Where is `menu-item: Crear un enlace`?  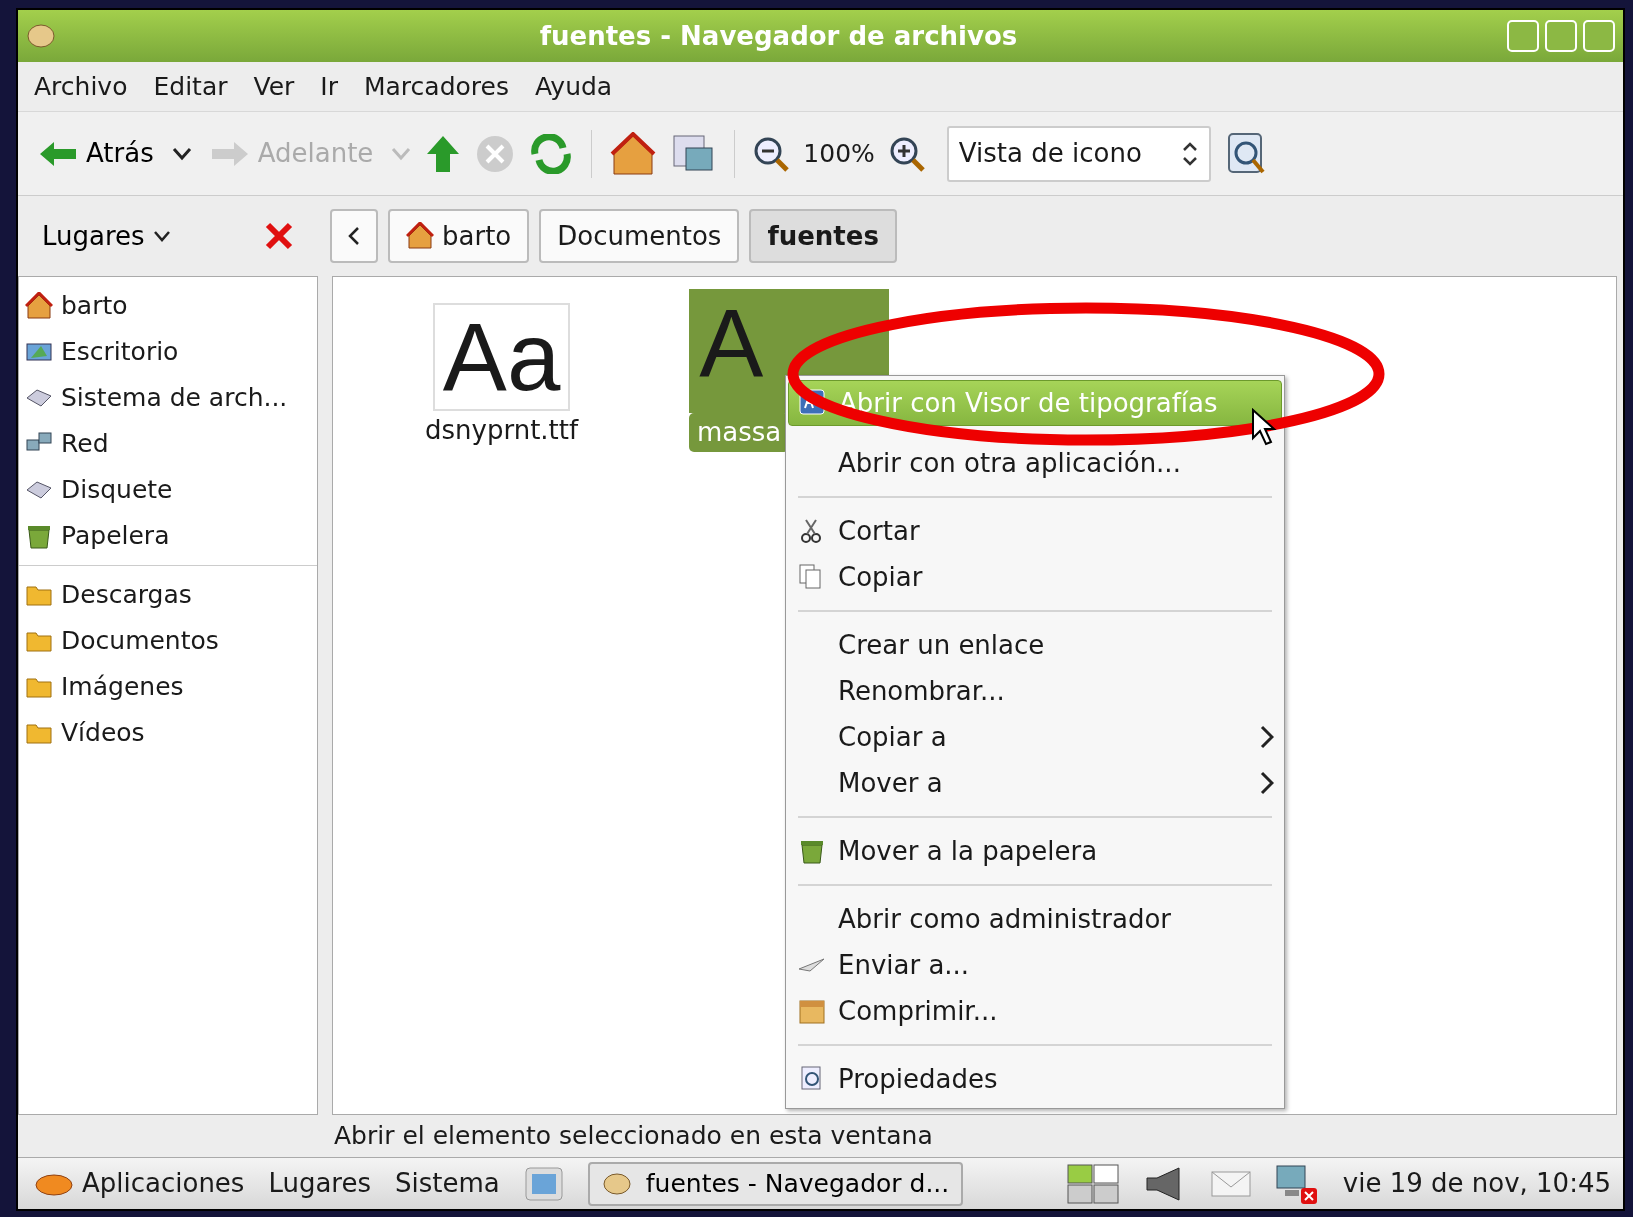
menu-item: Crear un enlace is located at coordinates (1035, 645).